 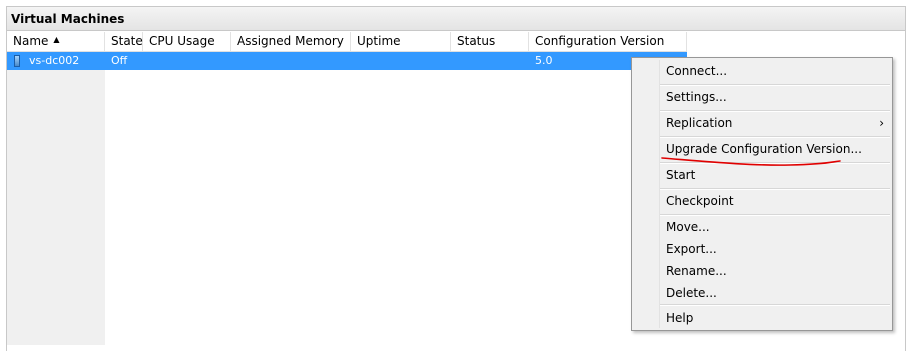 I want to click on panel-title: Virtual Machines, so click(x=456, y=19).